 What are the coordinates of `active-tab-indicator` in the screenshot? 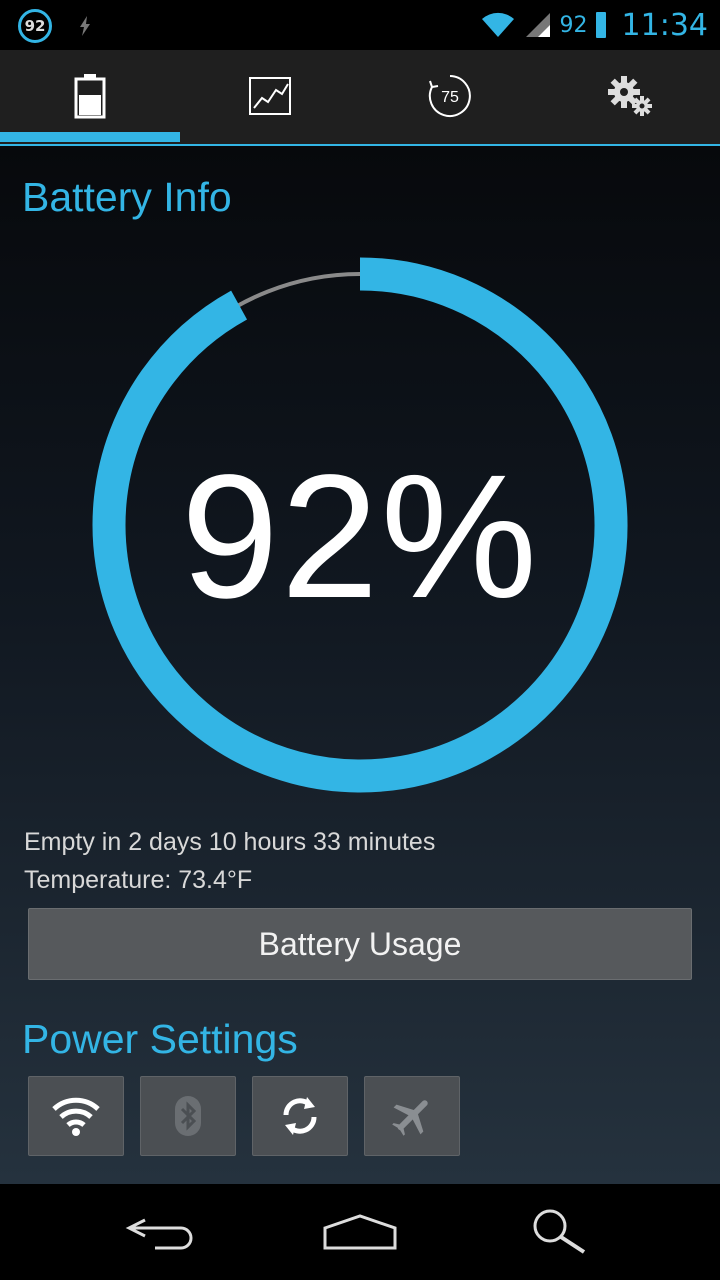 It's located at (90, 137).